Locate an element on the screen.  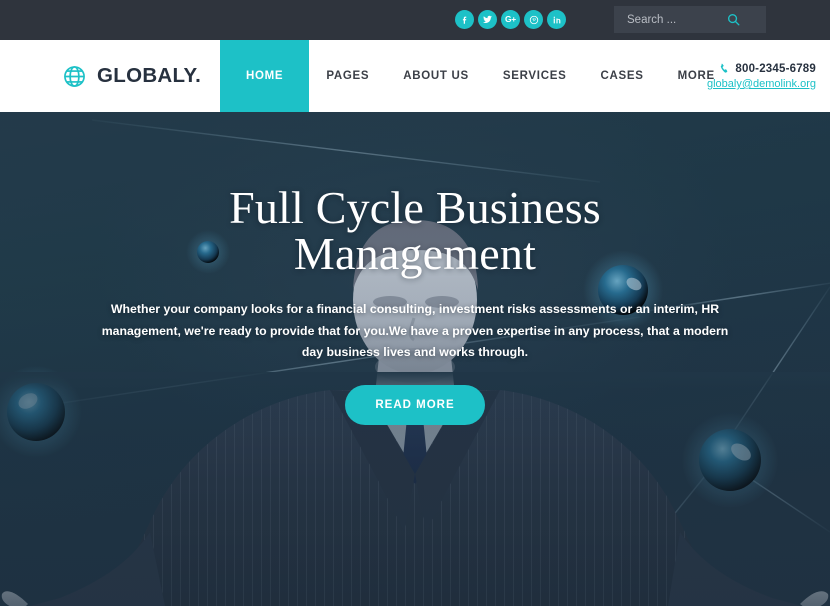
search-icon is located at coordinates (733, 19).